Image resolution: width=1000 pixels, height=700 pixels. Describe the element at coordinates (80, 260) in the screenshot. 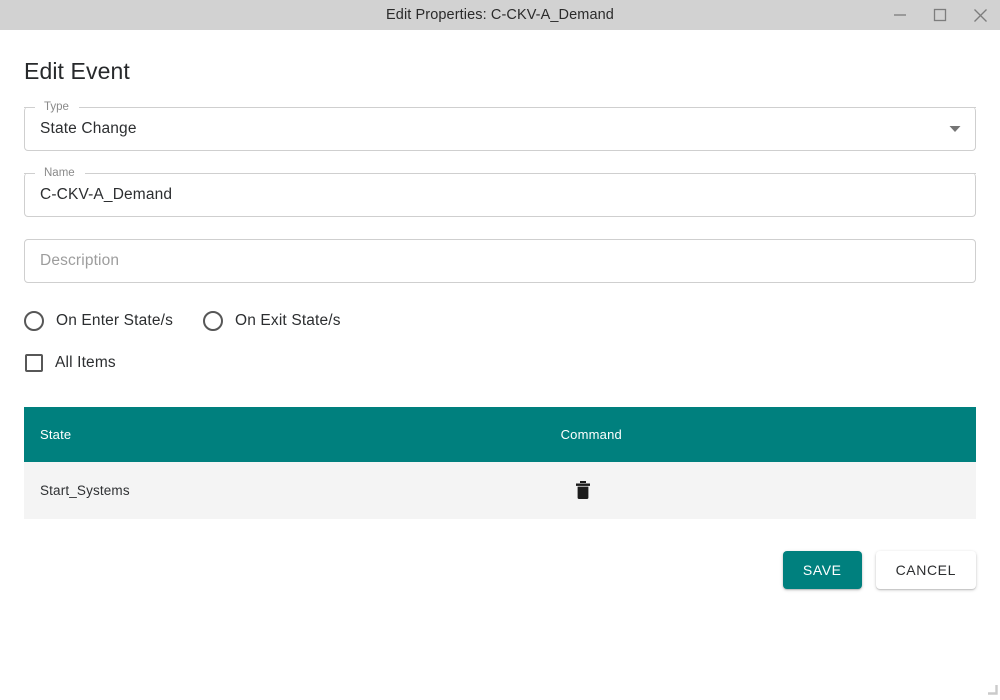

I see `description-field-placeholder: Description` at that location.